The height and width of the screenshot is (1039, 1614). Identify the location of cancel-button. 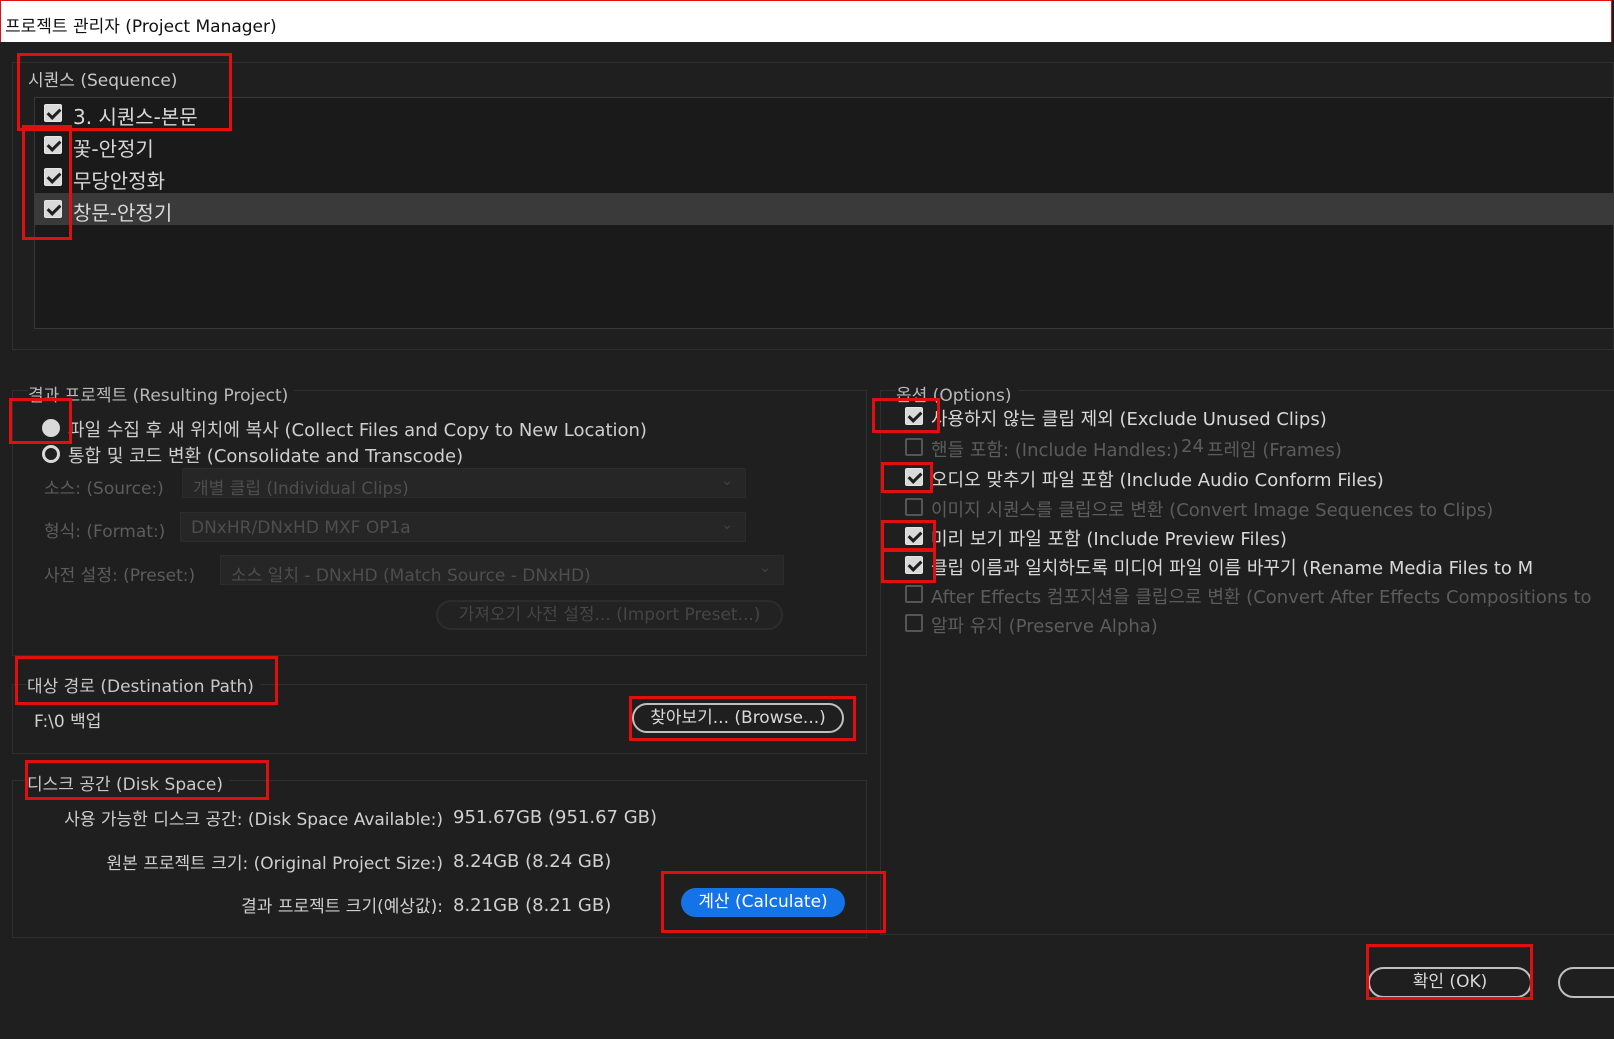
(1586, 982).